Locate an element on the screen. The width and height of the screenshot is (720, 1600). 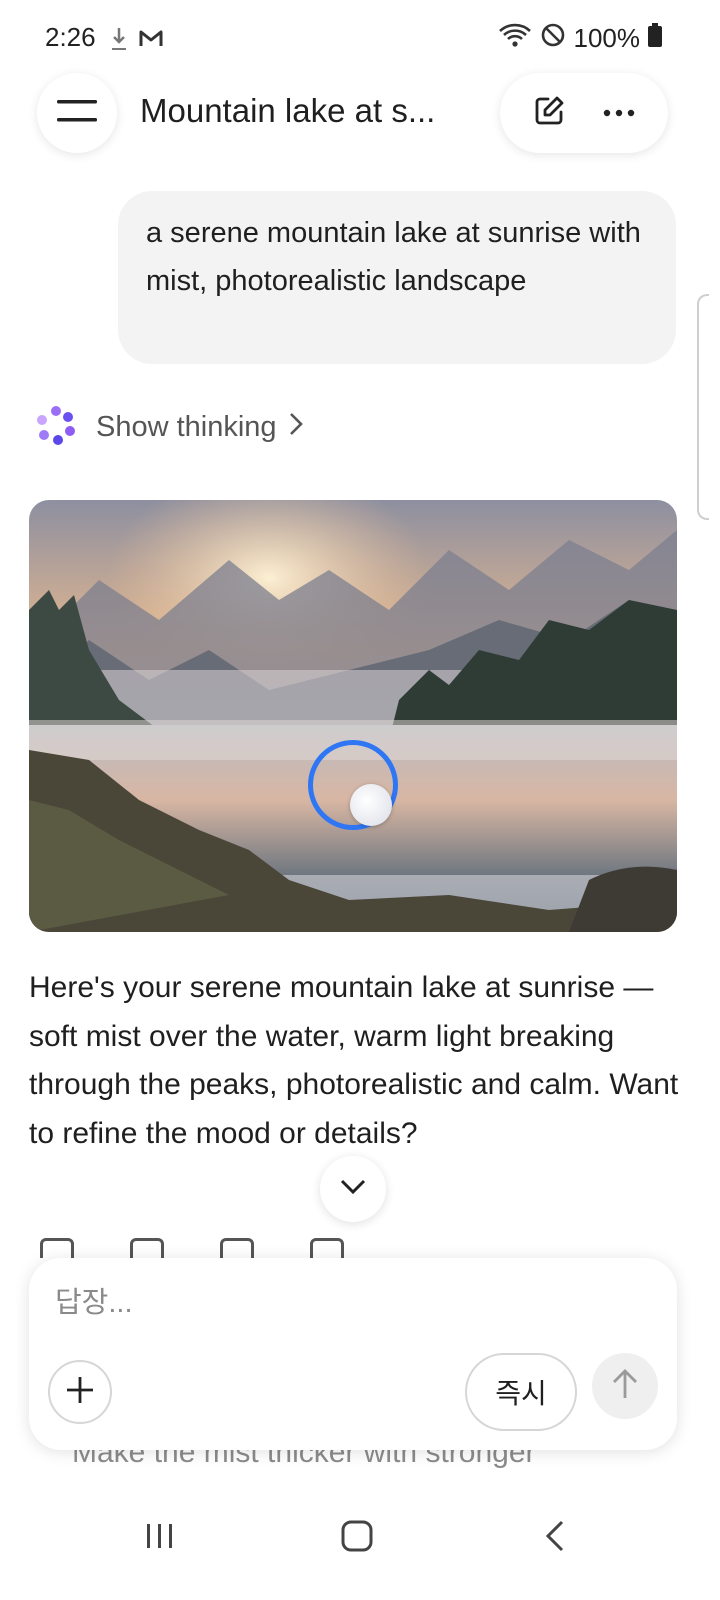
more-options-button is located at coordinates (619, 113).